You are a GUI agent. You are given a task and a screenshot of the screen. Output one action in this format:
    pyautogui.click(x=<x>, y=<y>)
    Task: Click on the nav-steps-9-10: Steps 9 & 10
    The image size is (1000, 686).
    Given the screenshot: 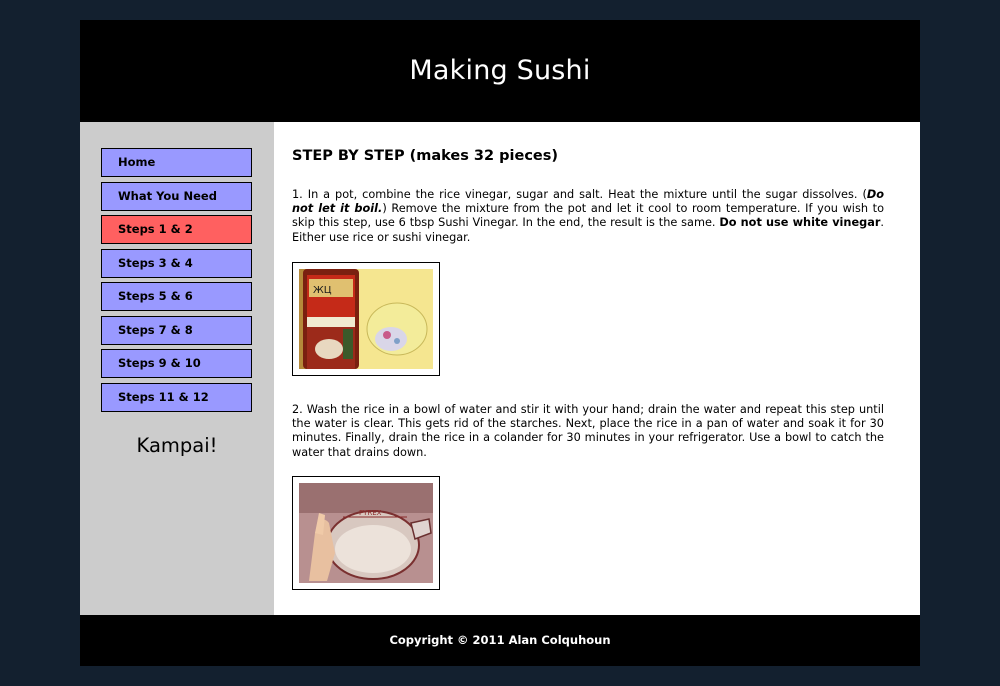 What is the action you would take?
    pyautogui.click(x=176, y=363)
    